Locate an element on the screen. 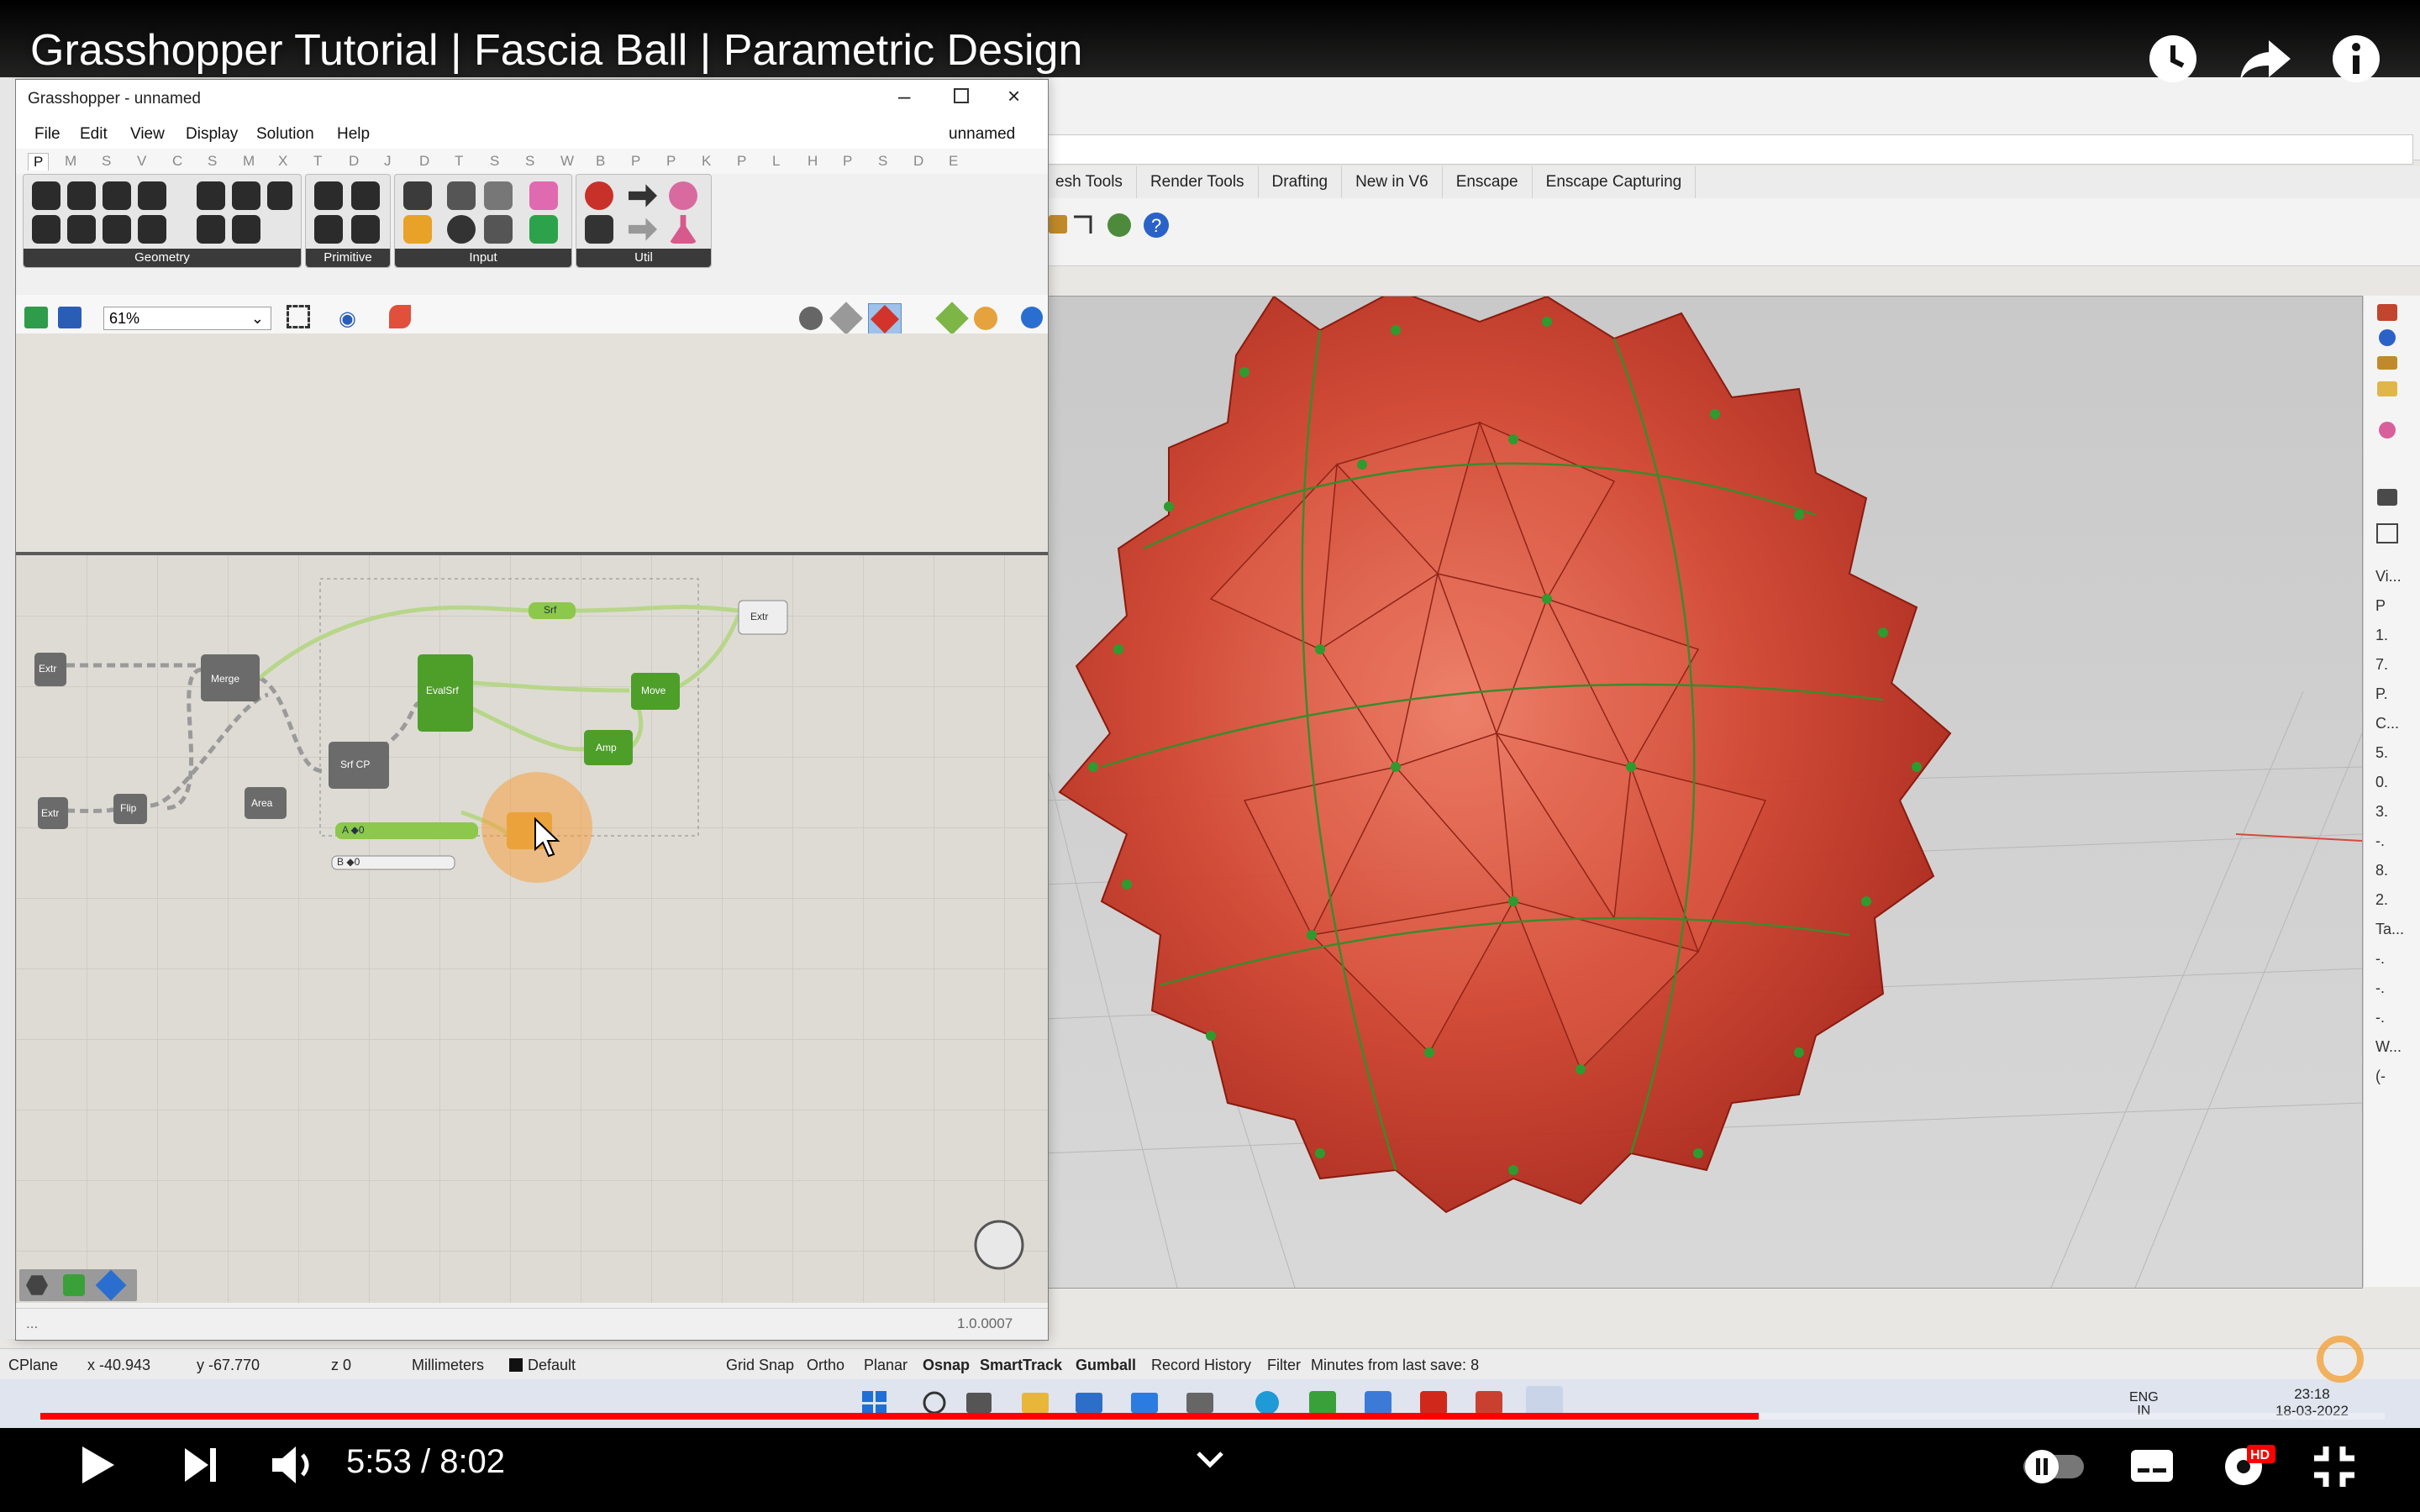 The height and width of the screenshot is (1512, 2420). play-icon is located at coordinates (96, 1464).